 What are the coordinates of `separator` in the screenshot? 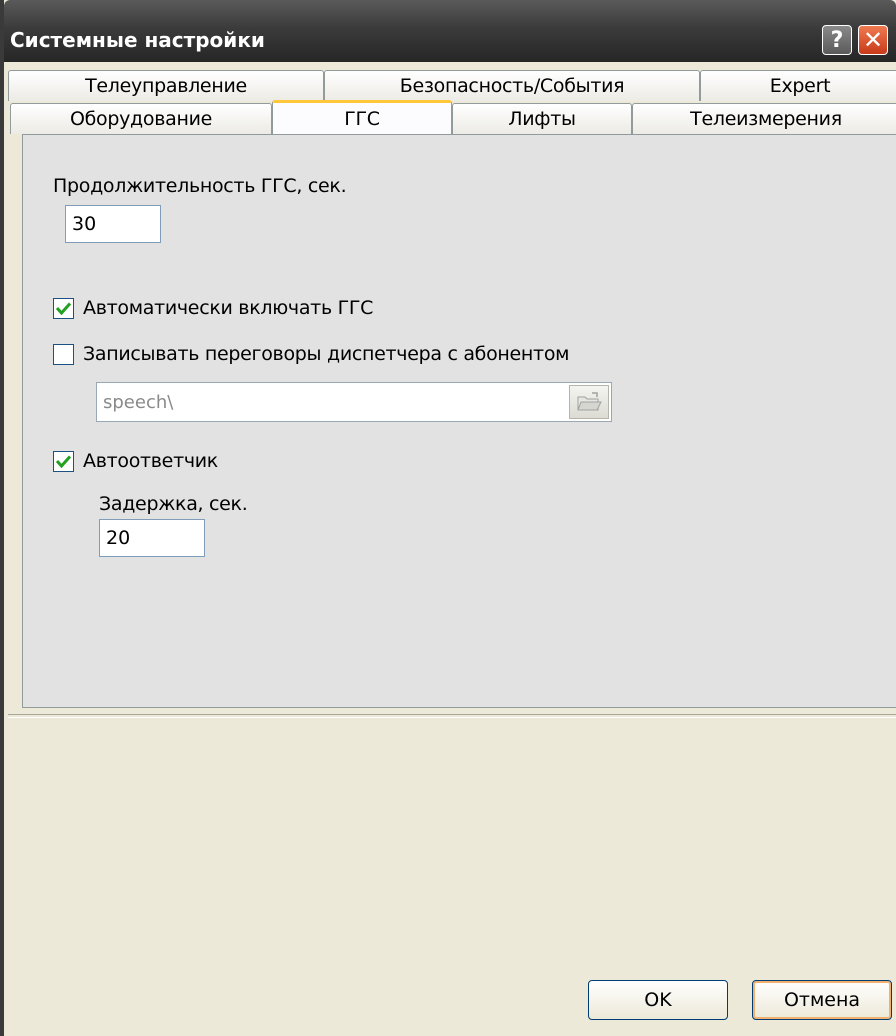 It's located at (452, 716).